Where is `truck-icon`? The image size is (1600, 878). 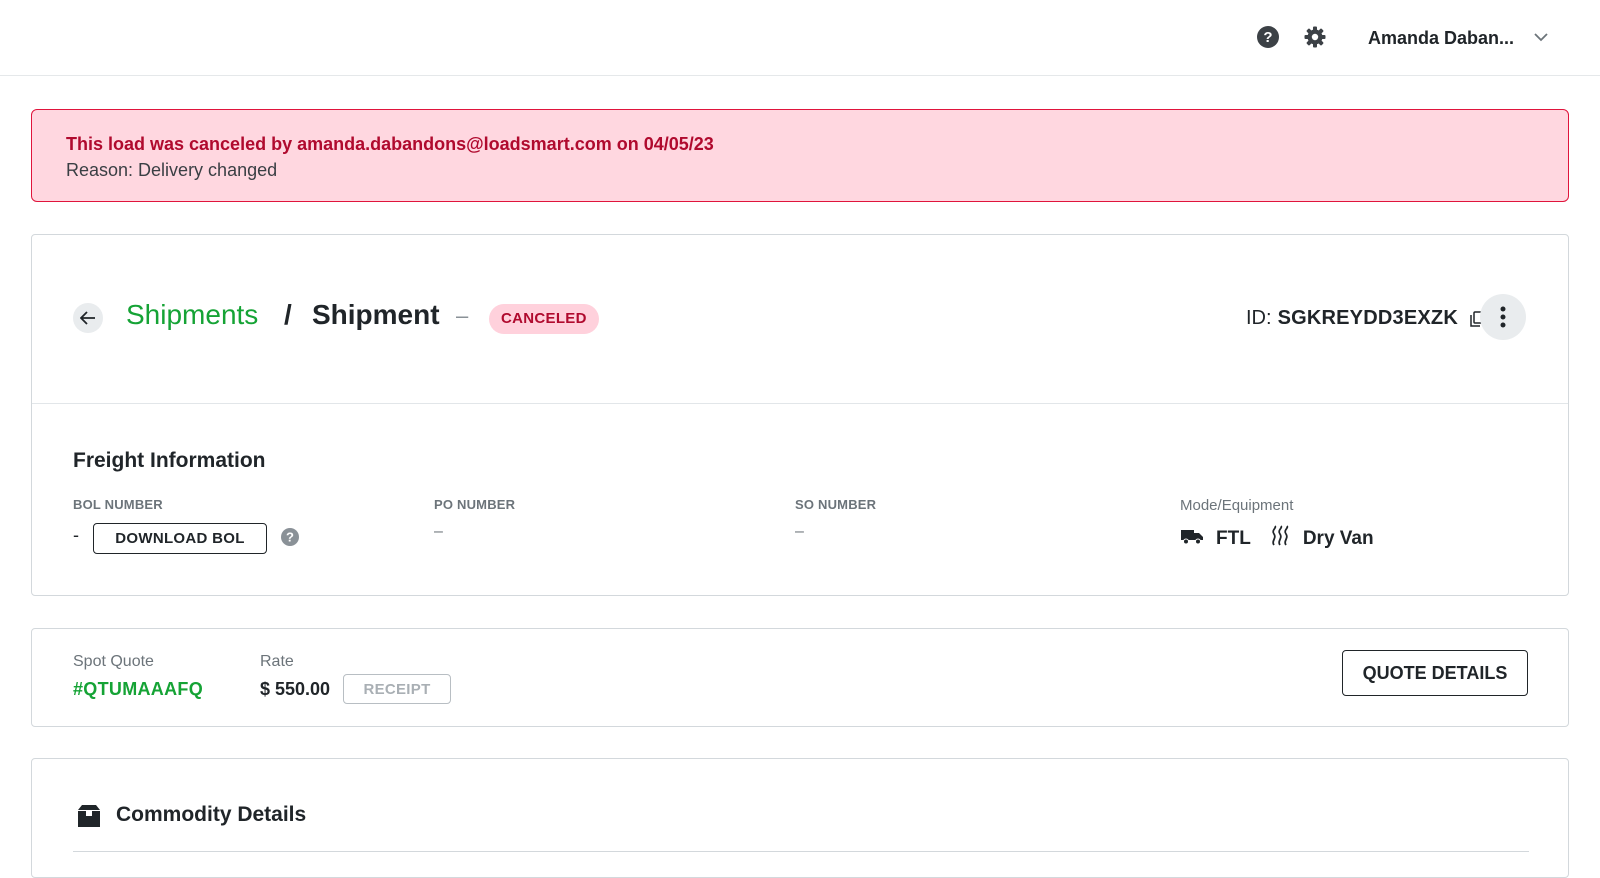
truck-icon is located at coordinates (1192, 539).